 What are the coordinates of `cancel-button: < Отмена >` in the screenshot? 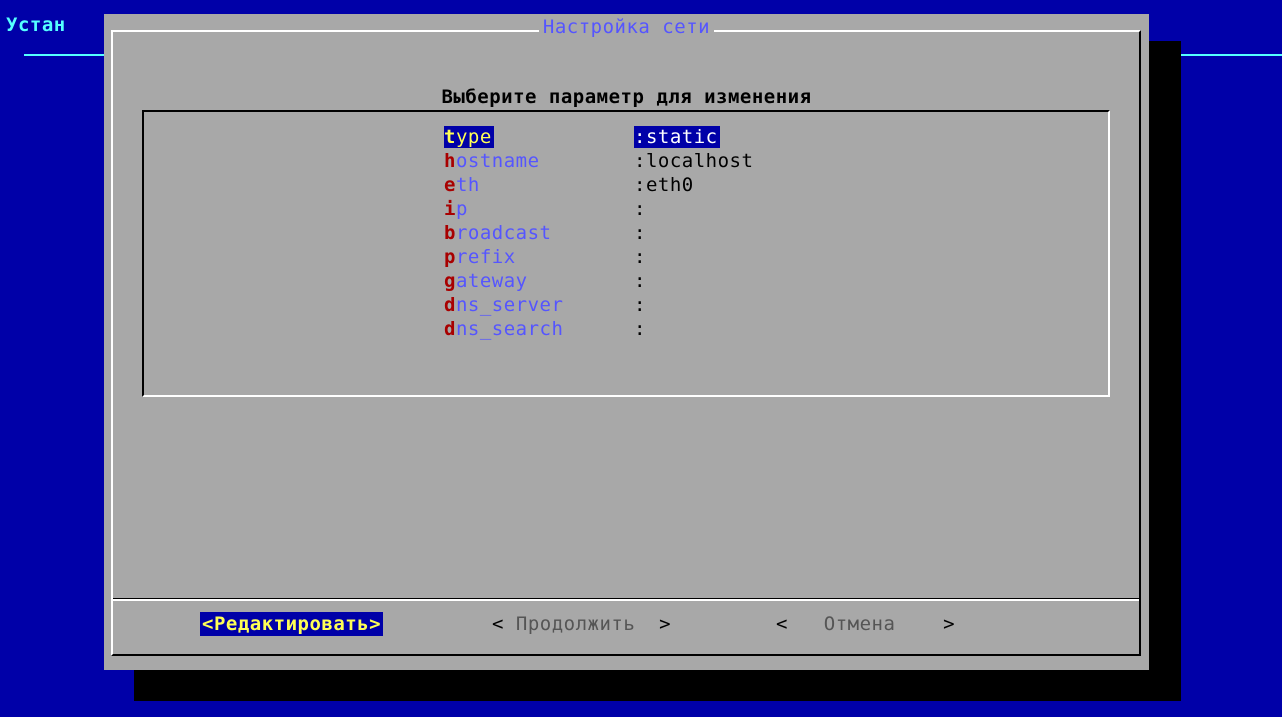 It's located at (865, 624).